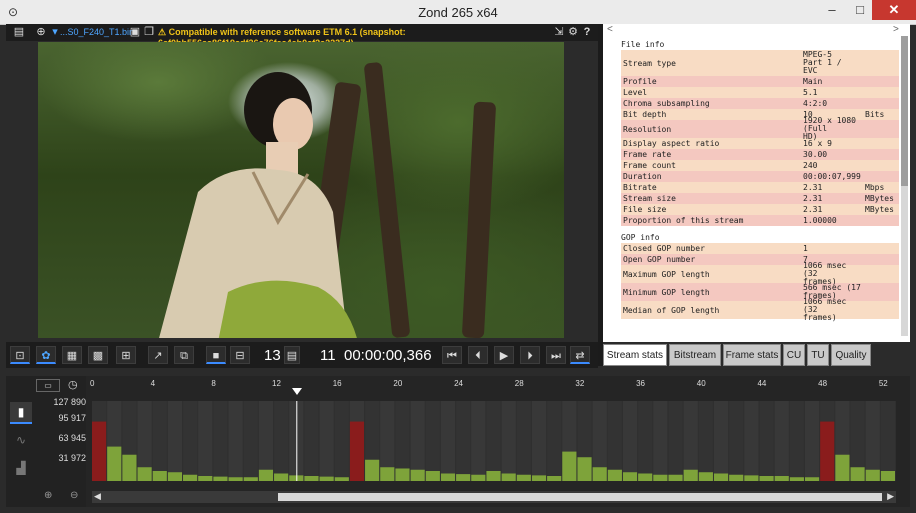 This screenshot has height=513, width=916. What do you see at coordinates (695, 355) in the screenshot?
I see `tab-bitstream: Bitstream` at bounding box center [695, 355].